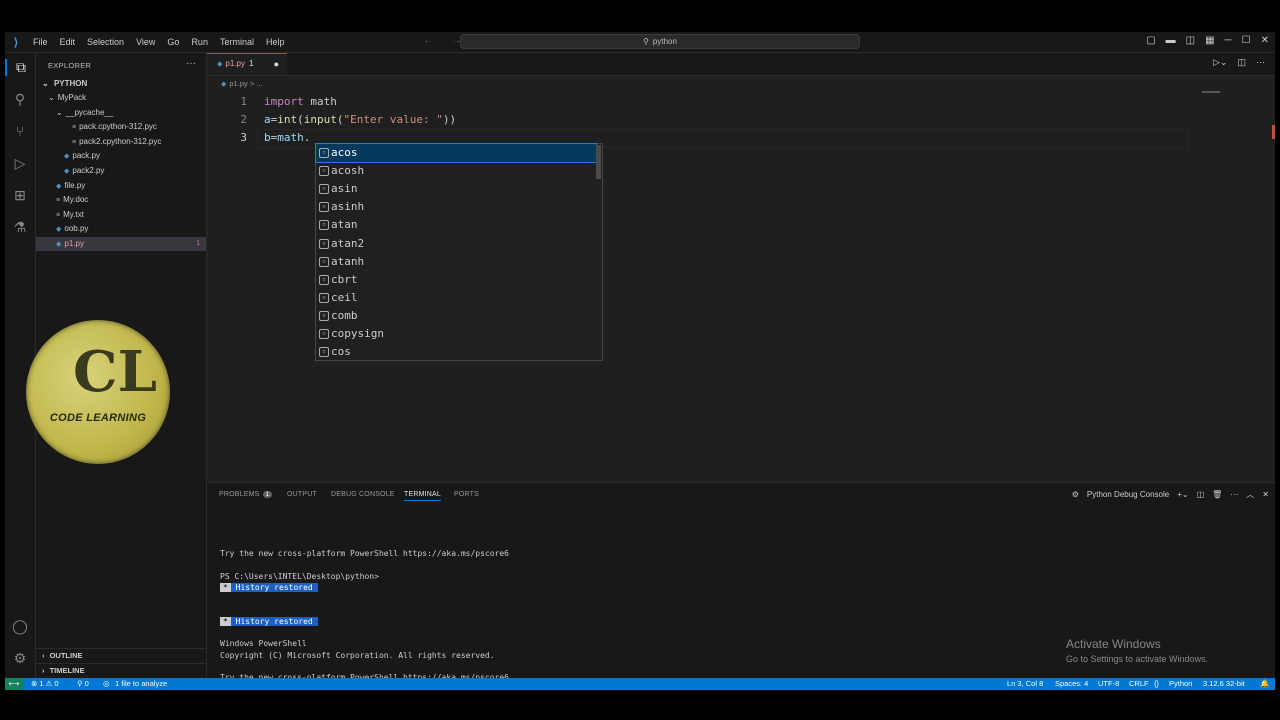 The height and width of the screenshot is (720, 1280). Describe the element at coordinates (707, 102) in the screenshot. I see `code-line: 1 import math` at that location.